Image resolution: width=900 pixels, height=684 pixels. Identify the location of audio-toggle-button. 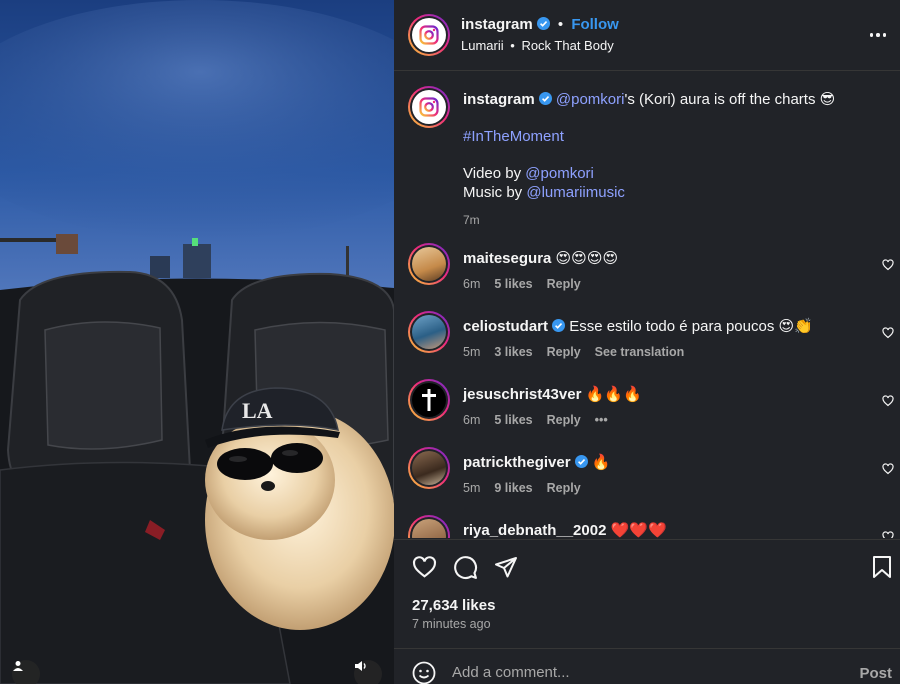
(368, 672).